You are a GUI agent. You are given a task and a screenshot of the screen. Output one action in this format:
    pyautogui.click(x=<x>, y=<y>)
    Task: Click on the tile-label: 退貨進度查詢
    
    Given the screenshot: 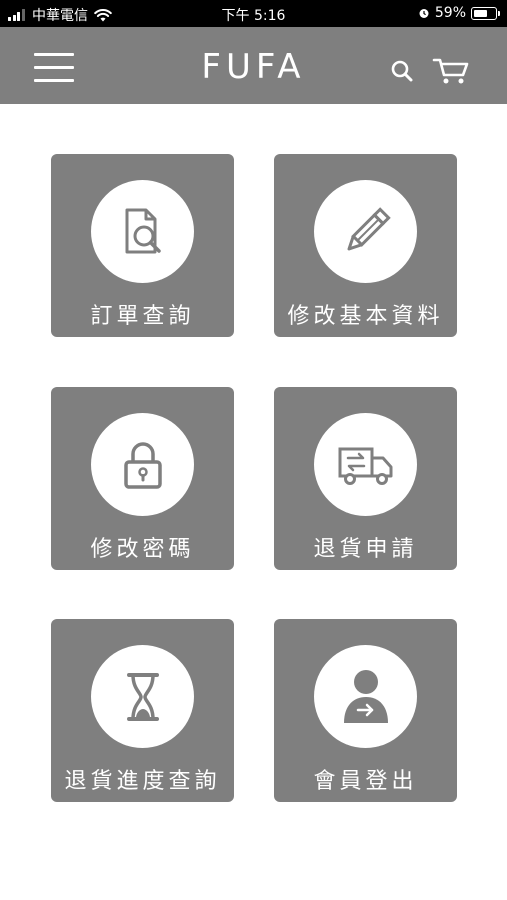 What is the action you would take?
    pyautogui.click(x=142, y=781)
    